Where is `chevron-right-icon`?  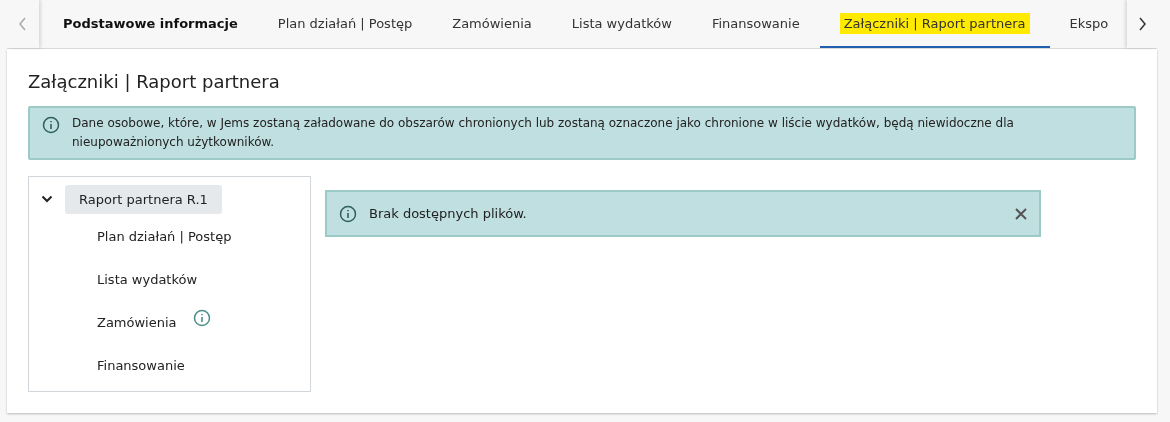 chevron-right-icon is located at coordinates (1142, 24).